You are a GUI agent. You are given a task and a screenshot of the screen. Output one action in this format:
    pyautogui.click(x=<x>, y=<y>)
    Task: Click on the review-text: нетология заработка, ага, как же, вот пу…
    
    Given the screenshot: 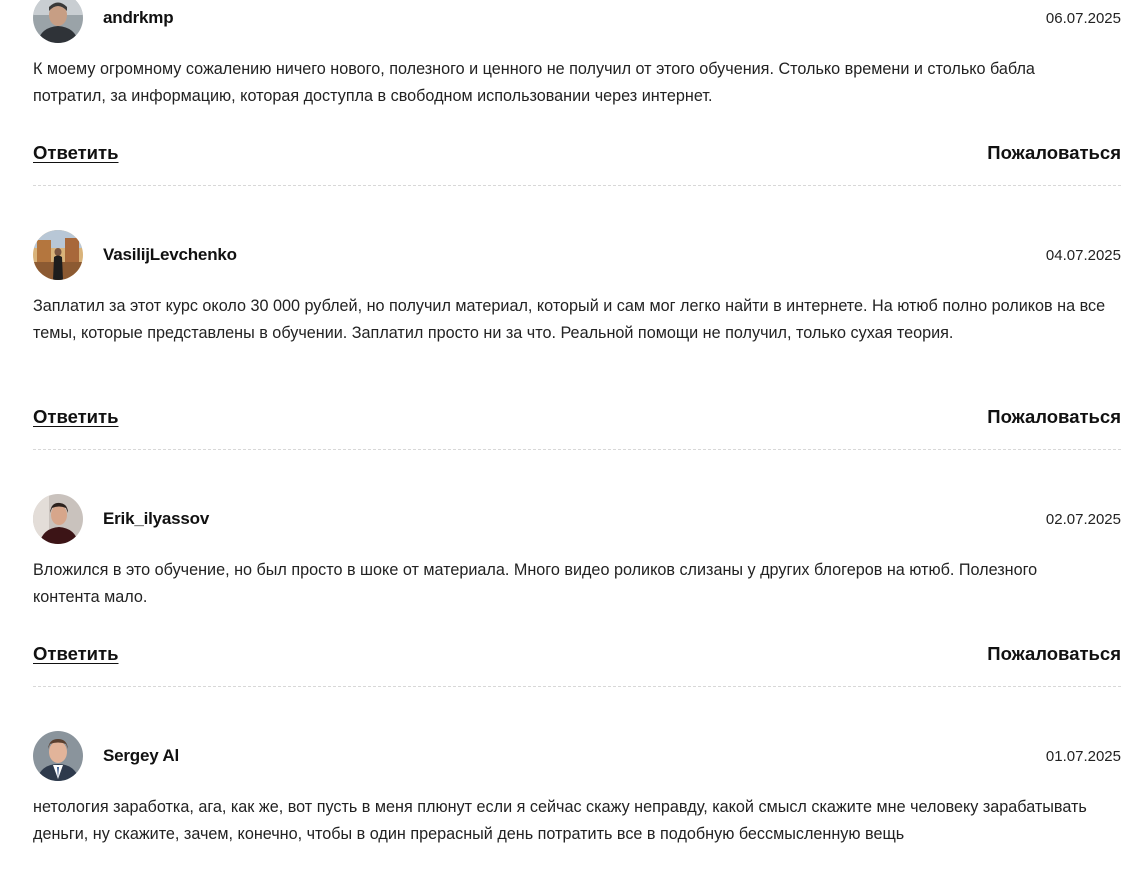 What is the action you would take?
    pyautogui.click(x=560, y=820)
    